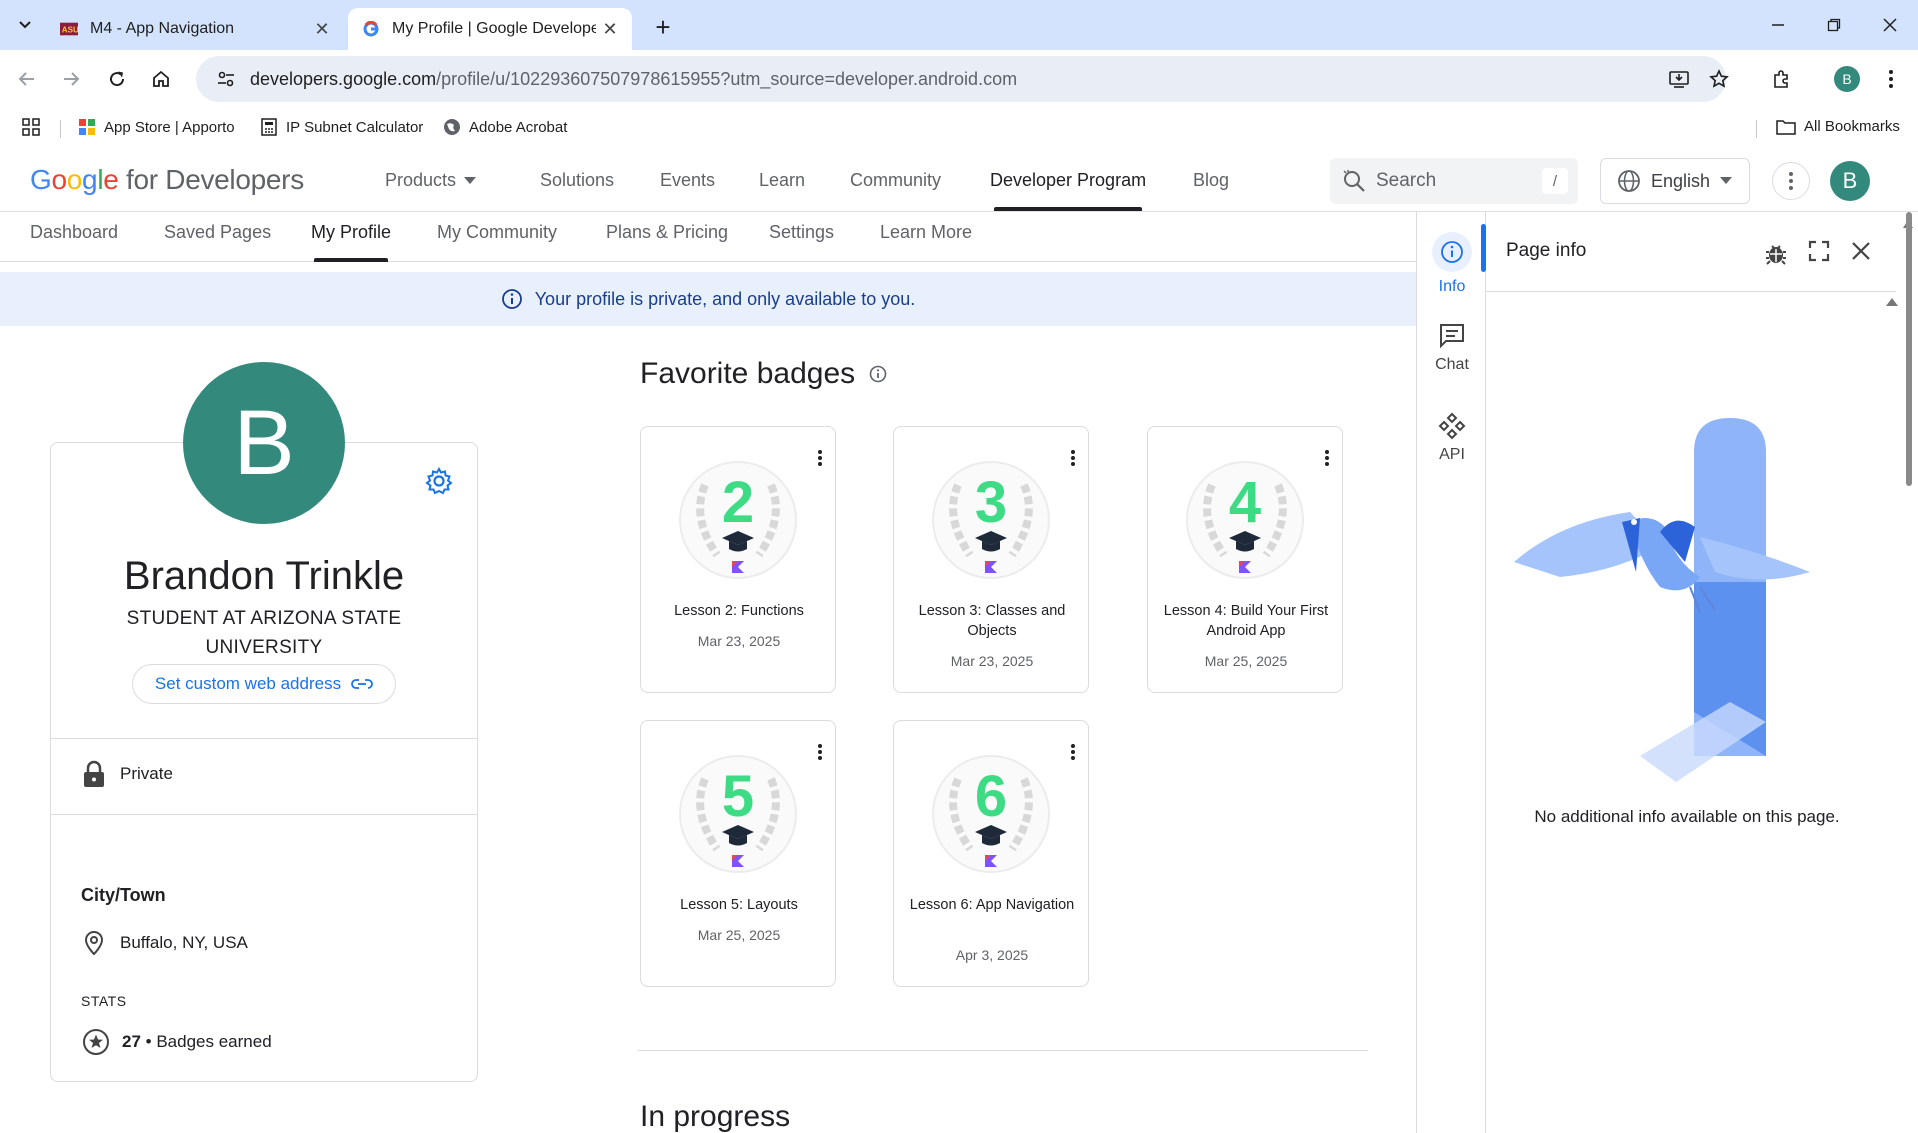 The height and width of the screenshot is (1133, 1918). What do you see at coordinates (1776, 253) in the screenshot?
I see `bug-report-icon` at bounding box center [1776, 253].